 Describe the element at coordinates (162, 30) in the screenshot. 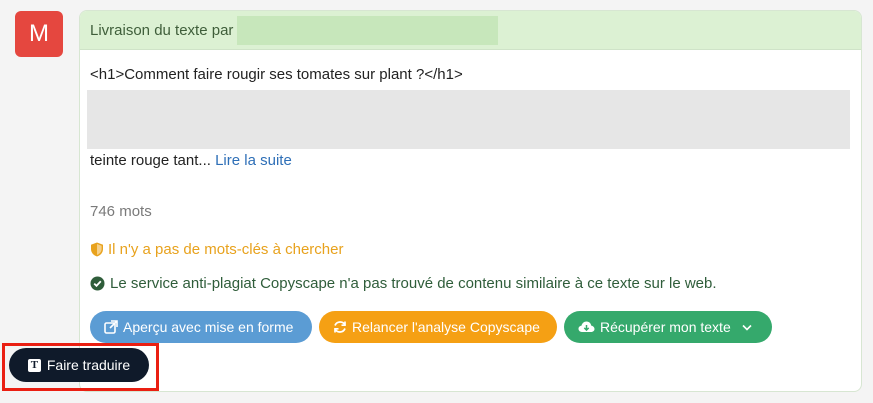

I see `delivery-label: Livraison du texte par` at that location.